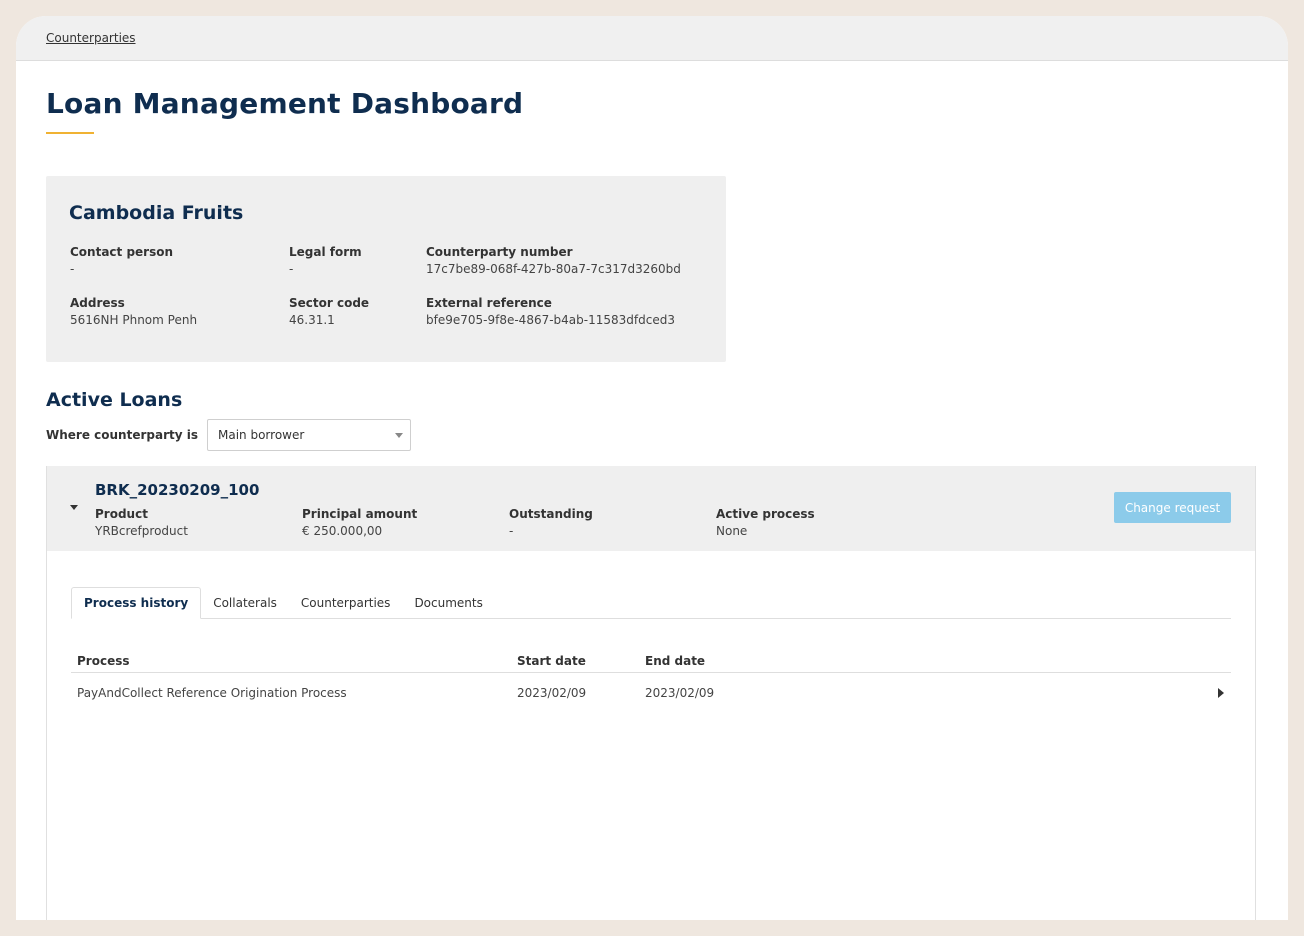 This screenshot has width=1304, height=936. What do you see at coordinates (291, 269) in the screenshot?
I see `legal-form-value: -` at bounding box center [291, 269].